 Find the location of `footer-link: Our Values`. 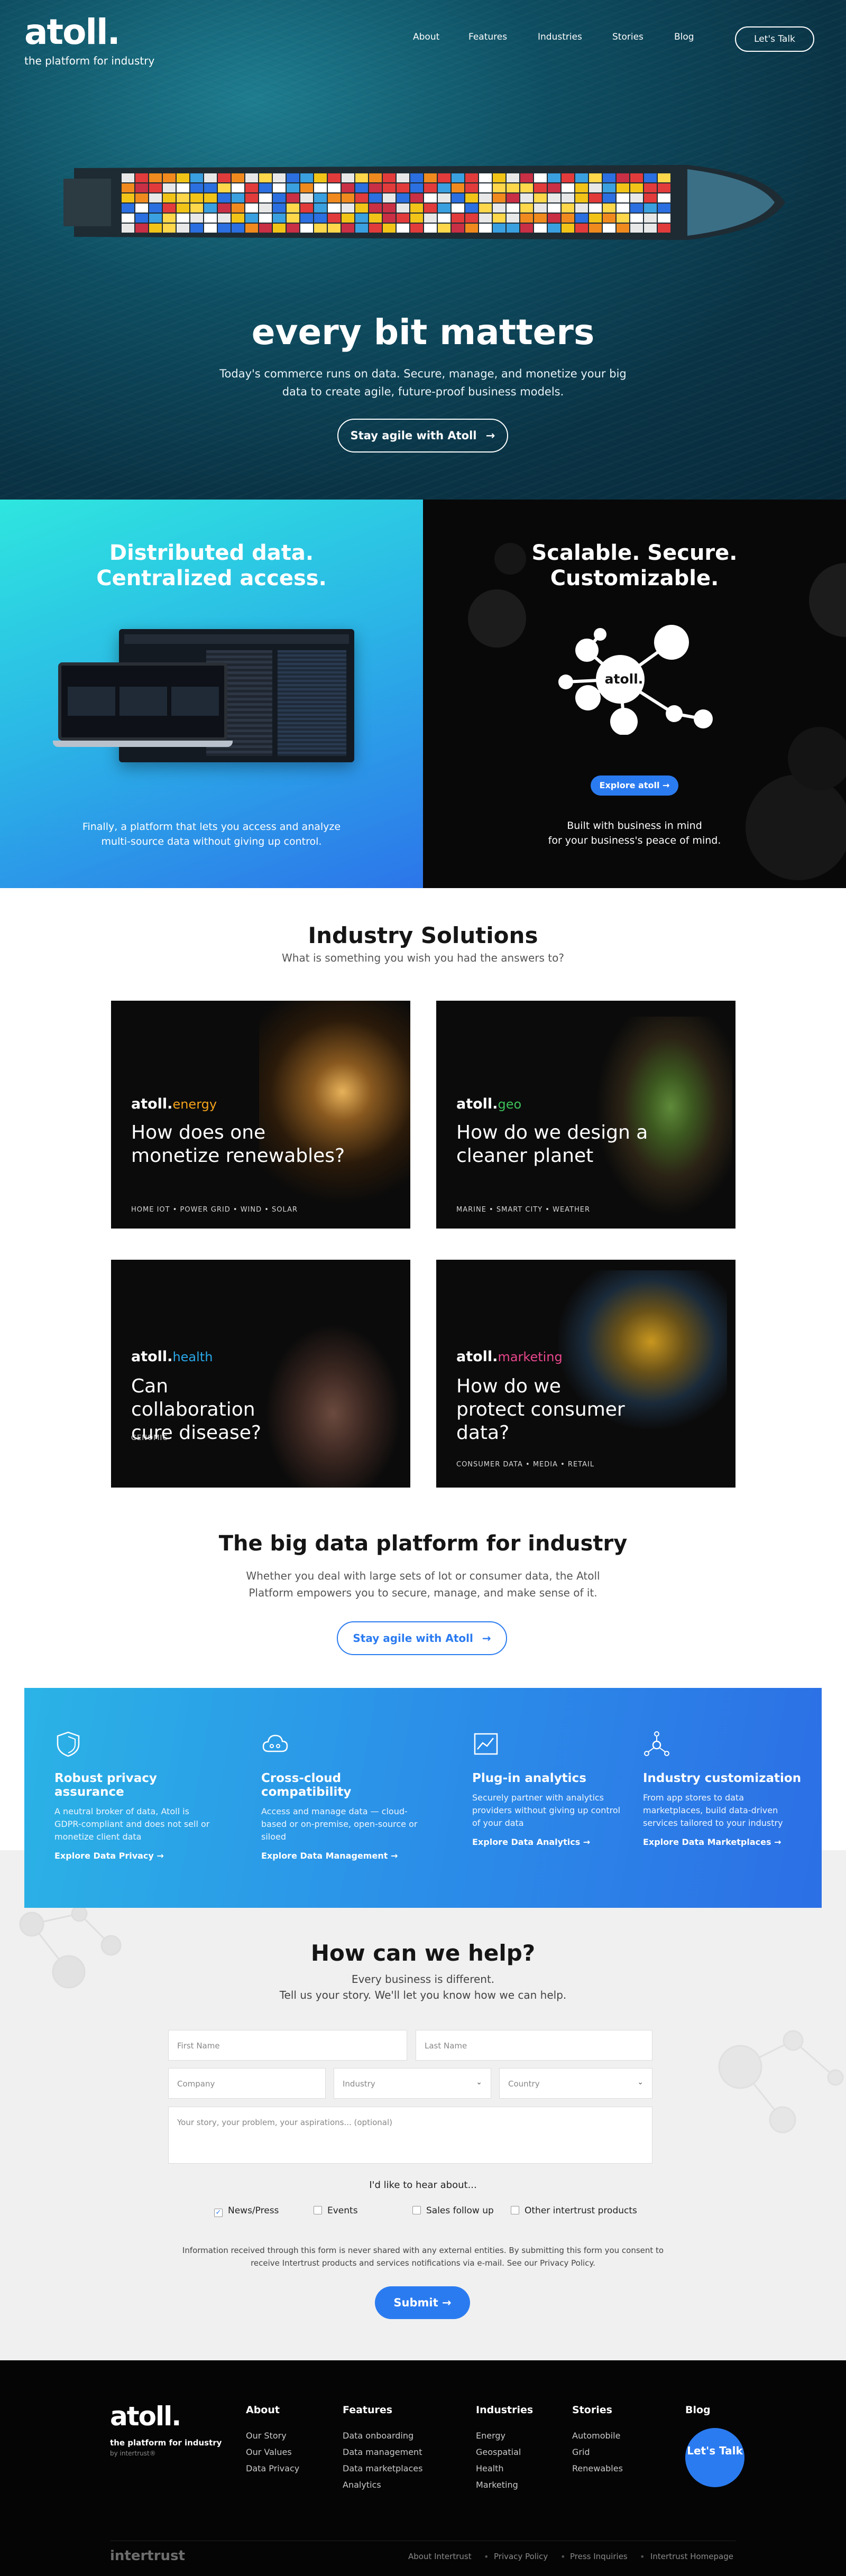

footer-link: Our Values is located at coordinates (269, 2452).